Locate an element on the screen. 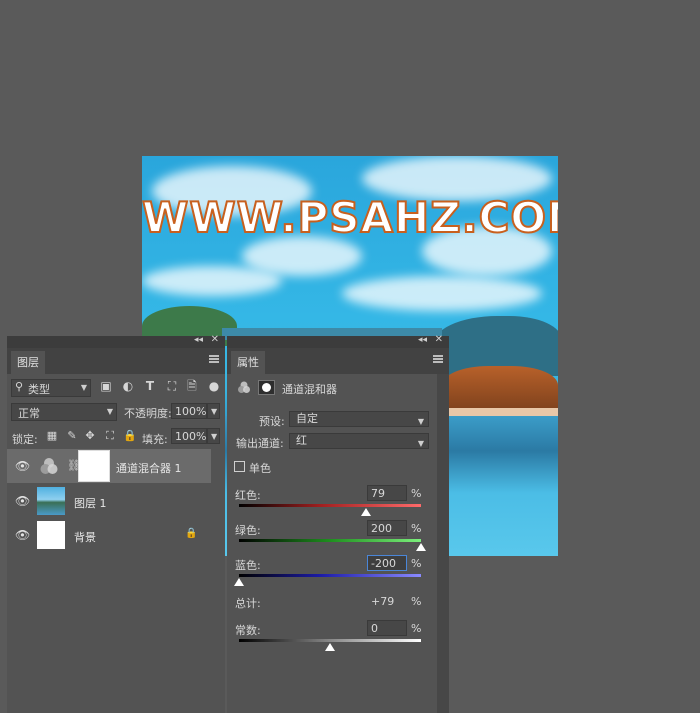 Image resolution: width=700 pixels, height=713 pixels. blue-slider-track is located at coordinates (330, 575).